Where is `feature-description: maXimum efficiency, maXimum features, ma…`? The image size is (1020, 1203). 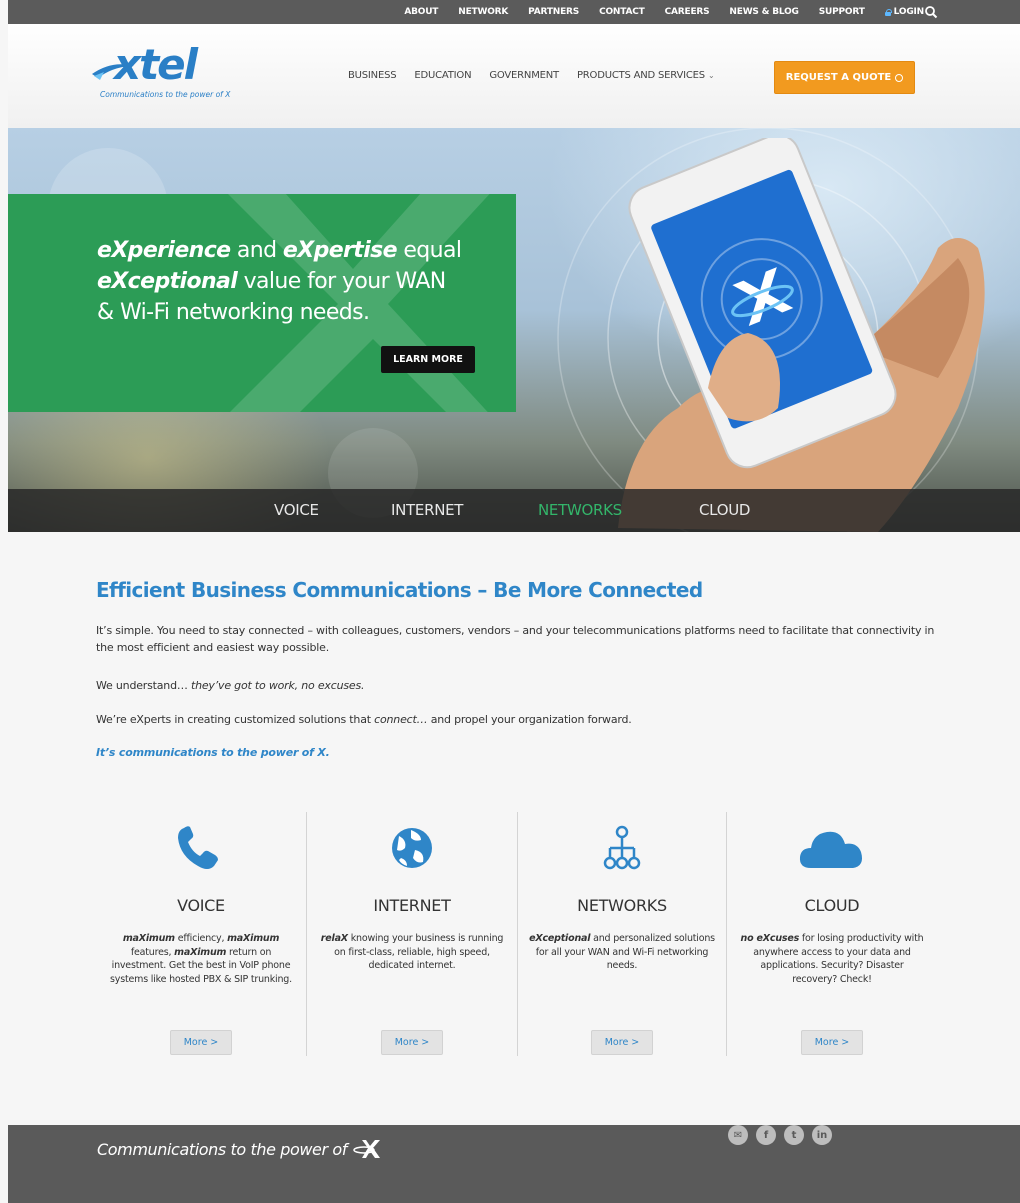
feature-description: maXimum efficiency, maXimum features, ma… is located at coordinates (201, 959).